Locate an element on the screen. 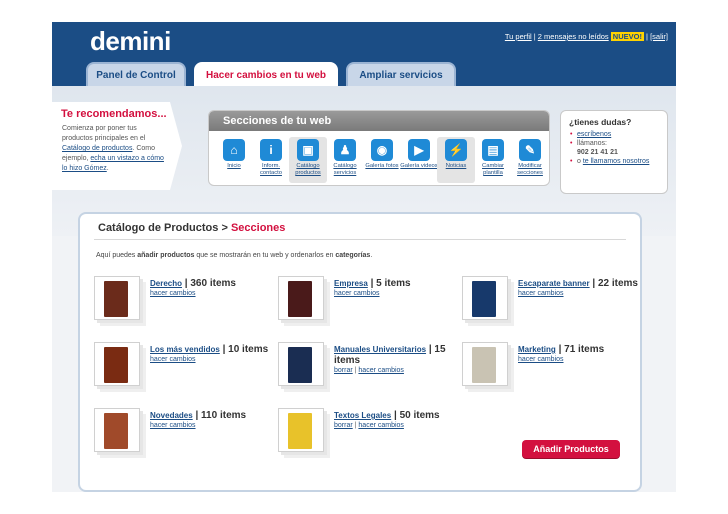 This screenshot has height=514, width=728. help-item-call: llámanos: 902 21 41 21 is located at coordinates (614, 148).